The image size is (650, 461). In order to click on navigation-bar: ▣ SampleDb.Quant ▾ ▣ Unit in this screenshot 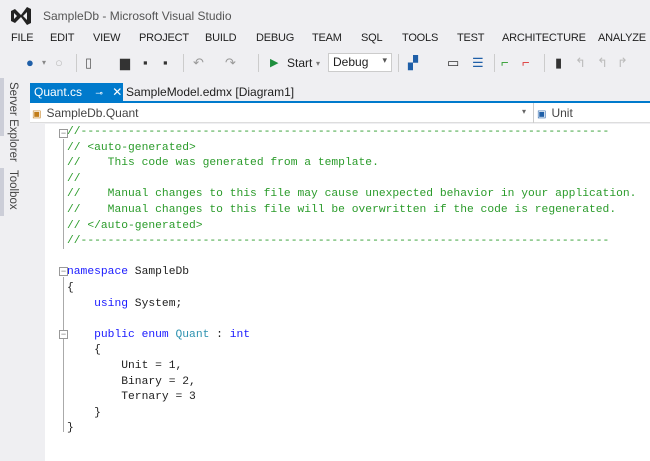, I will do `click(340, 113)`.